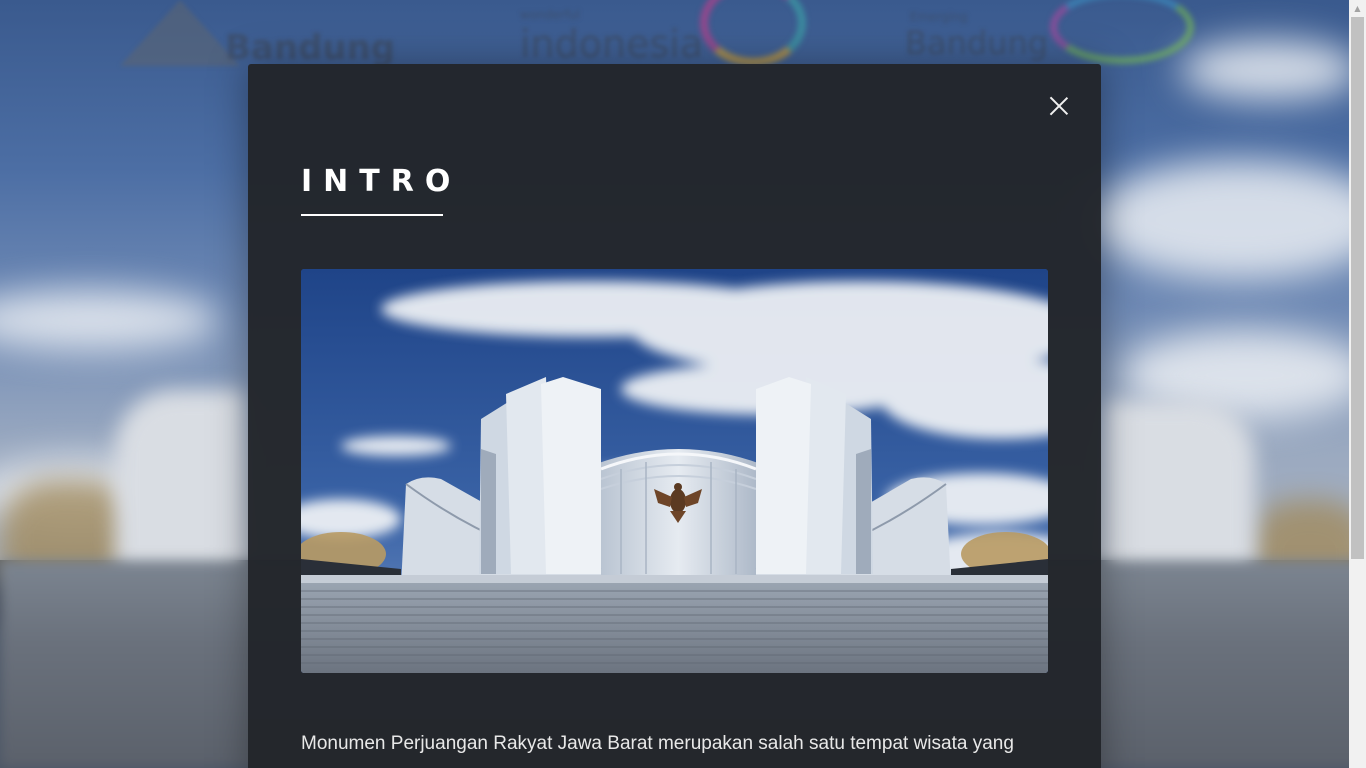  I want to click on background-cloud, so click(1270, 70).